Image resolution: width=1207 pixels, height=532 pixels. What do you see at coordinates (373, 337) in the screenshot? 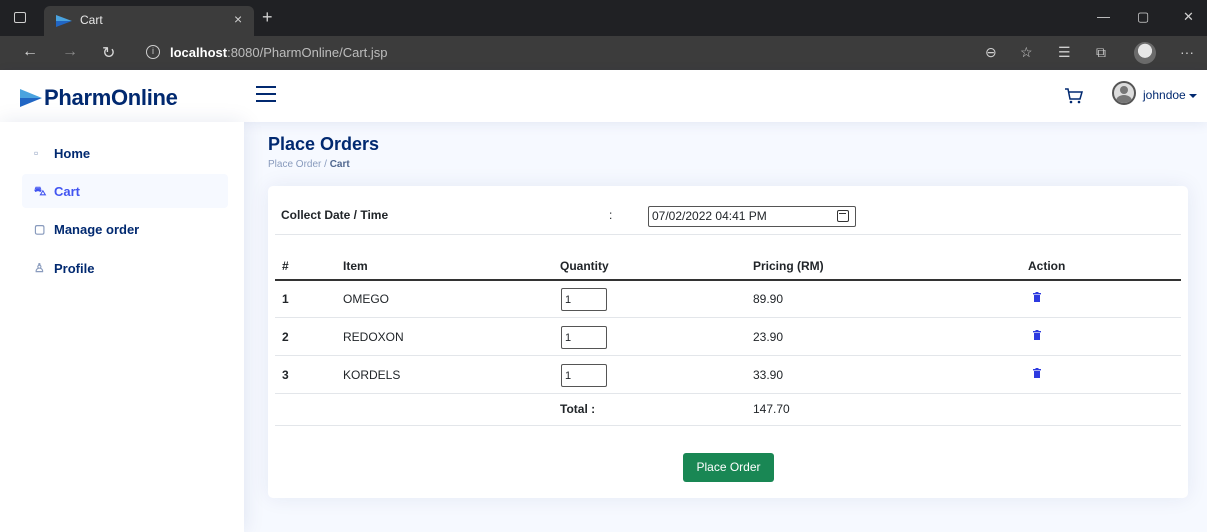
I see `row-item: REDOXON` at bounding box center [373, 337].